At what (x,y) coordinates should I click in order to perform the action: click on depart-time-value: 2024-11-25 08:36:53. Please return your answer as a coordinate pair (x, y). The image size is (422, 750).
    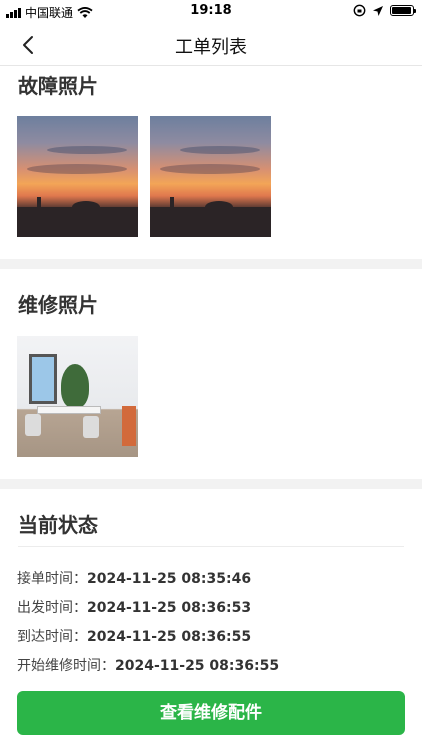
    Looking at the image, I should click on (169, 608).